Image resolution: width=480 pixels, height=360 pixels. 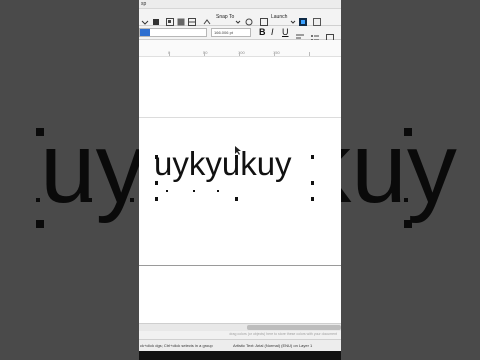 What do you see at coordinates (144, 4) in the screenshot?
I see `window-title: sp` at bounding box center [144, 4].